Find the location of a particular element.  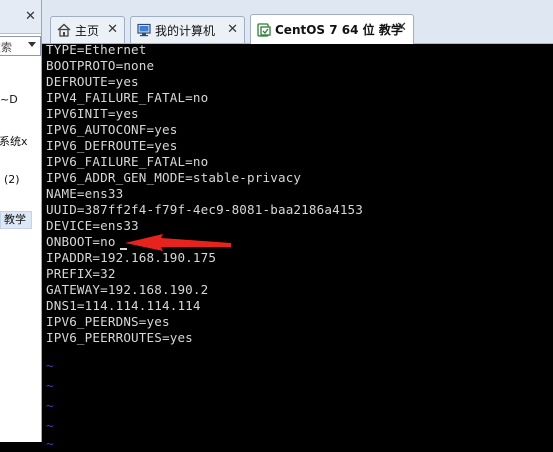

config-line: DNS1=114.114.114.114 is located at coordinates (123, 305).